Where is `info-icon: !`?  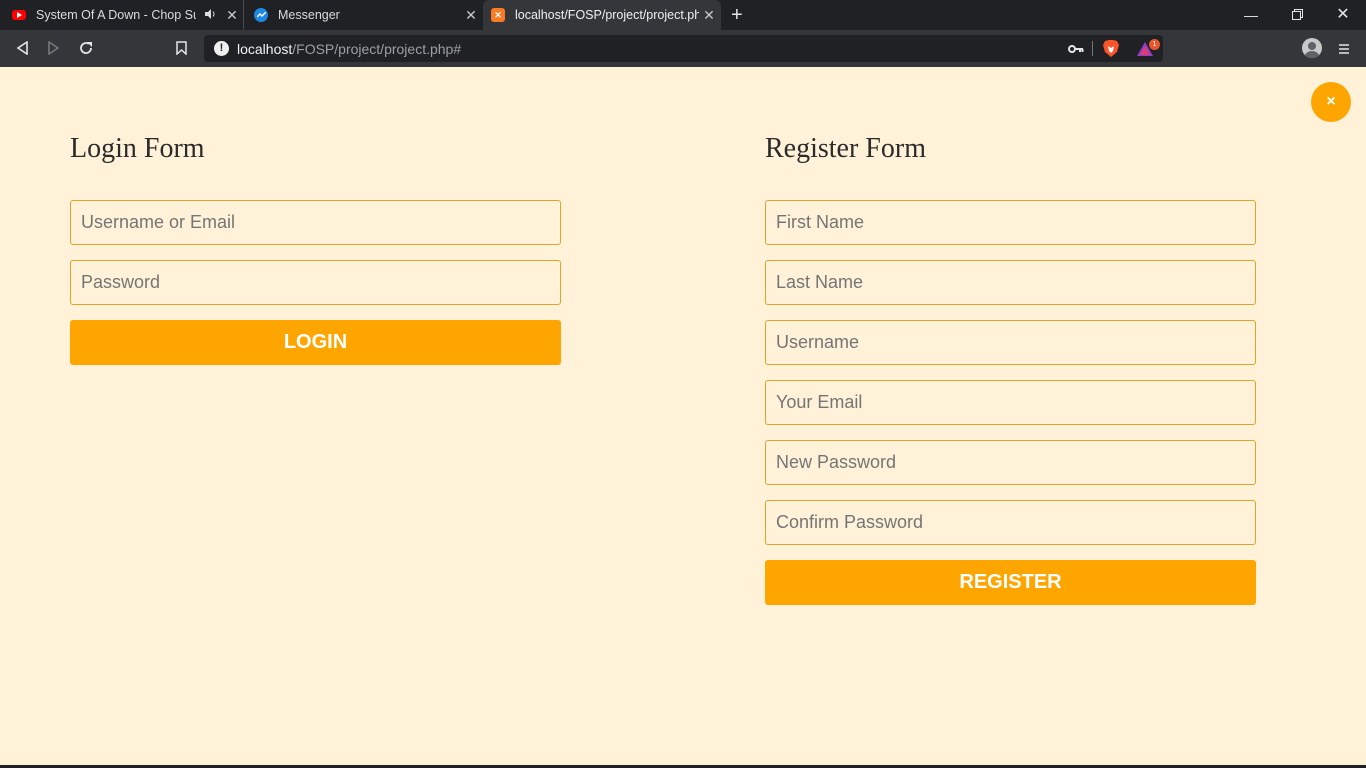
info-icon: ! is located at coordinates (221, 48).